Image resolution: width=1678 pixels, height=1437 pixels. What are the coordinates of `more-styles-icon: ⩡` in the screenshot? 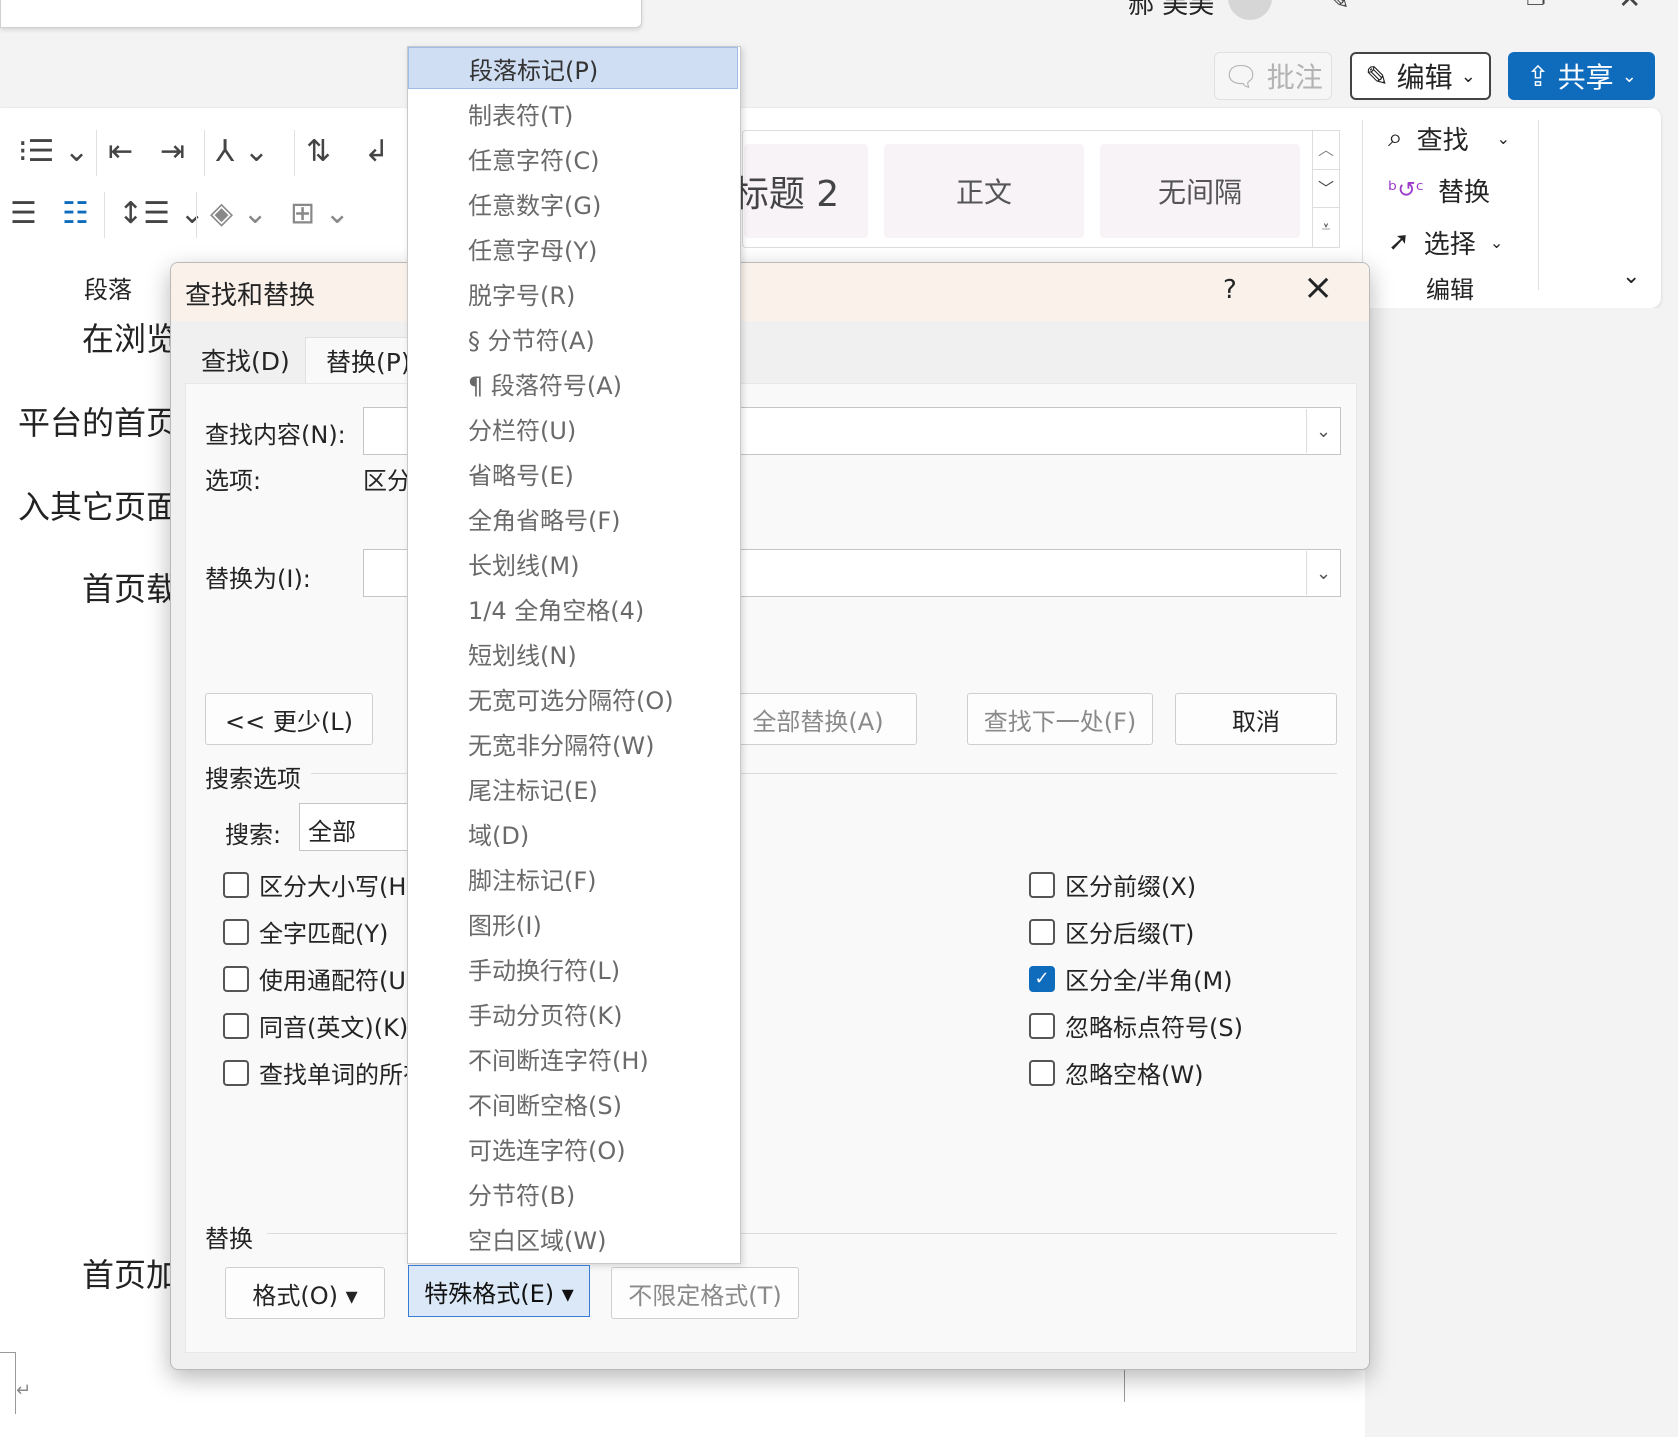 It's located at (1326, 226).